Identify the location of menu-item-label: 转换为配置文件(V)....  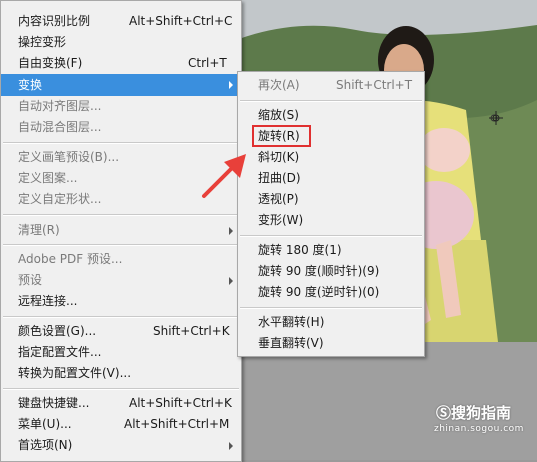
(75, 373).